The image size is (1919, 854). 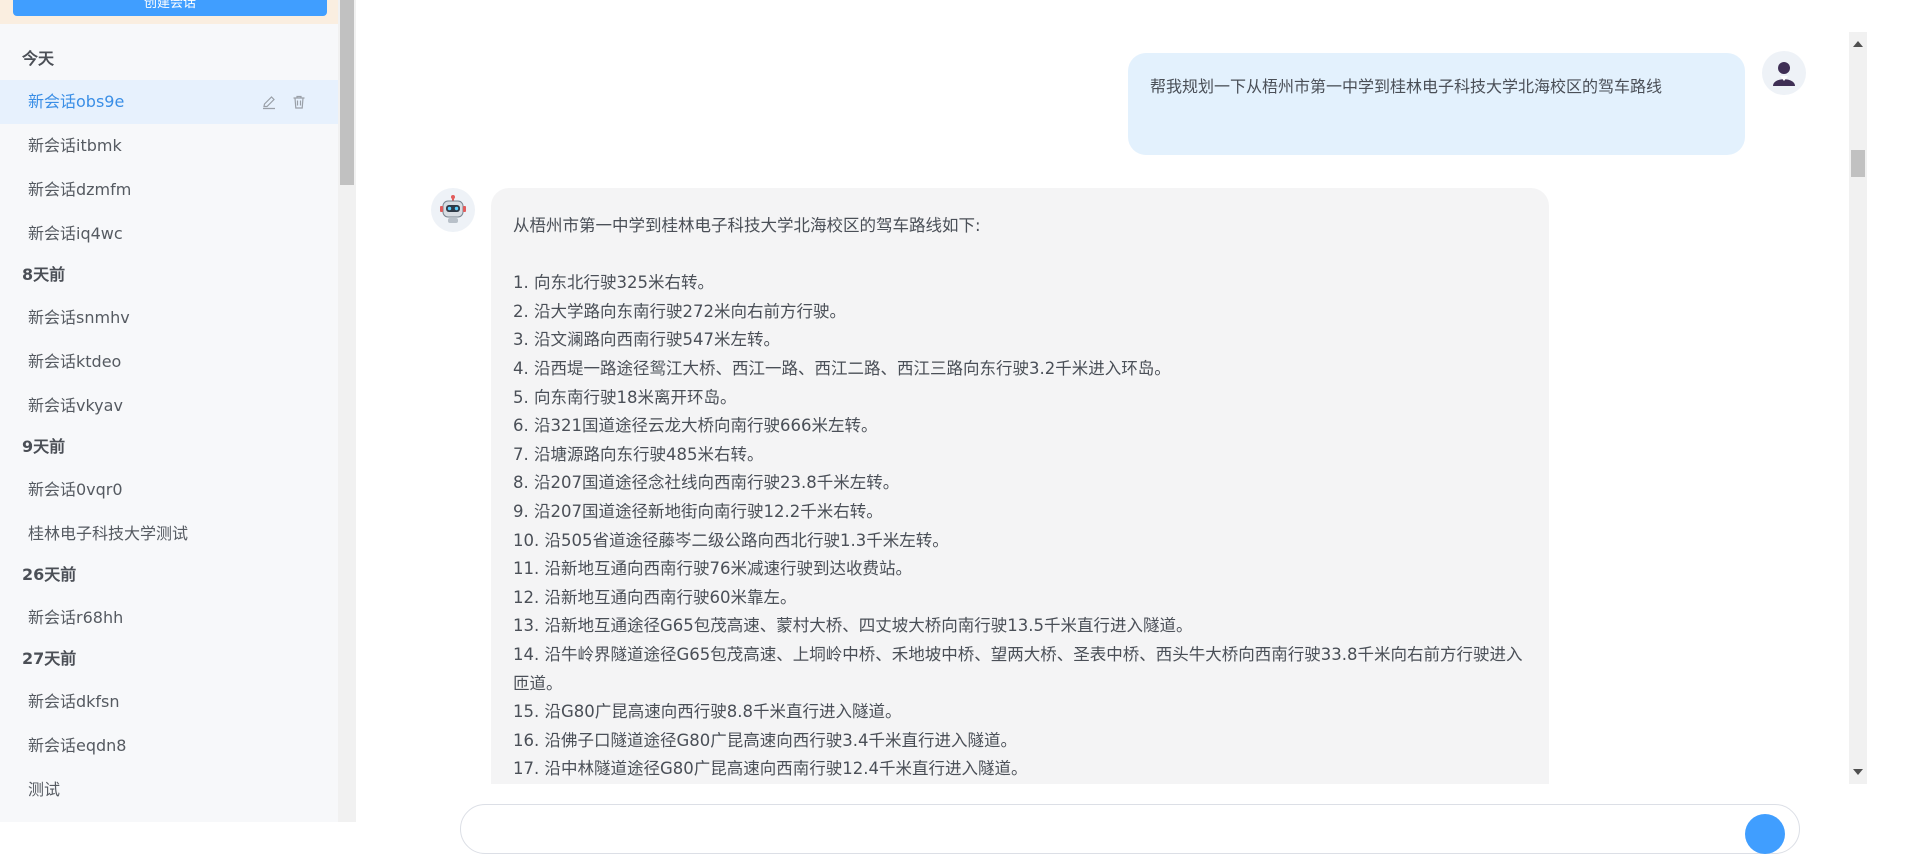 What do you see at coordinates (75, 145) in the screenshot?
I see `conversation-label: 新会话itbmk` at bounding box center [75, 145].